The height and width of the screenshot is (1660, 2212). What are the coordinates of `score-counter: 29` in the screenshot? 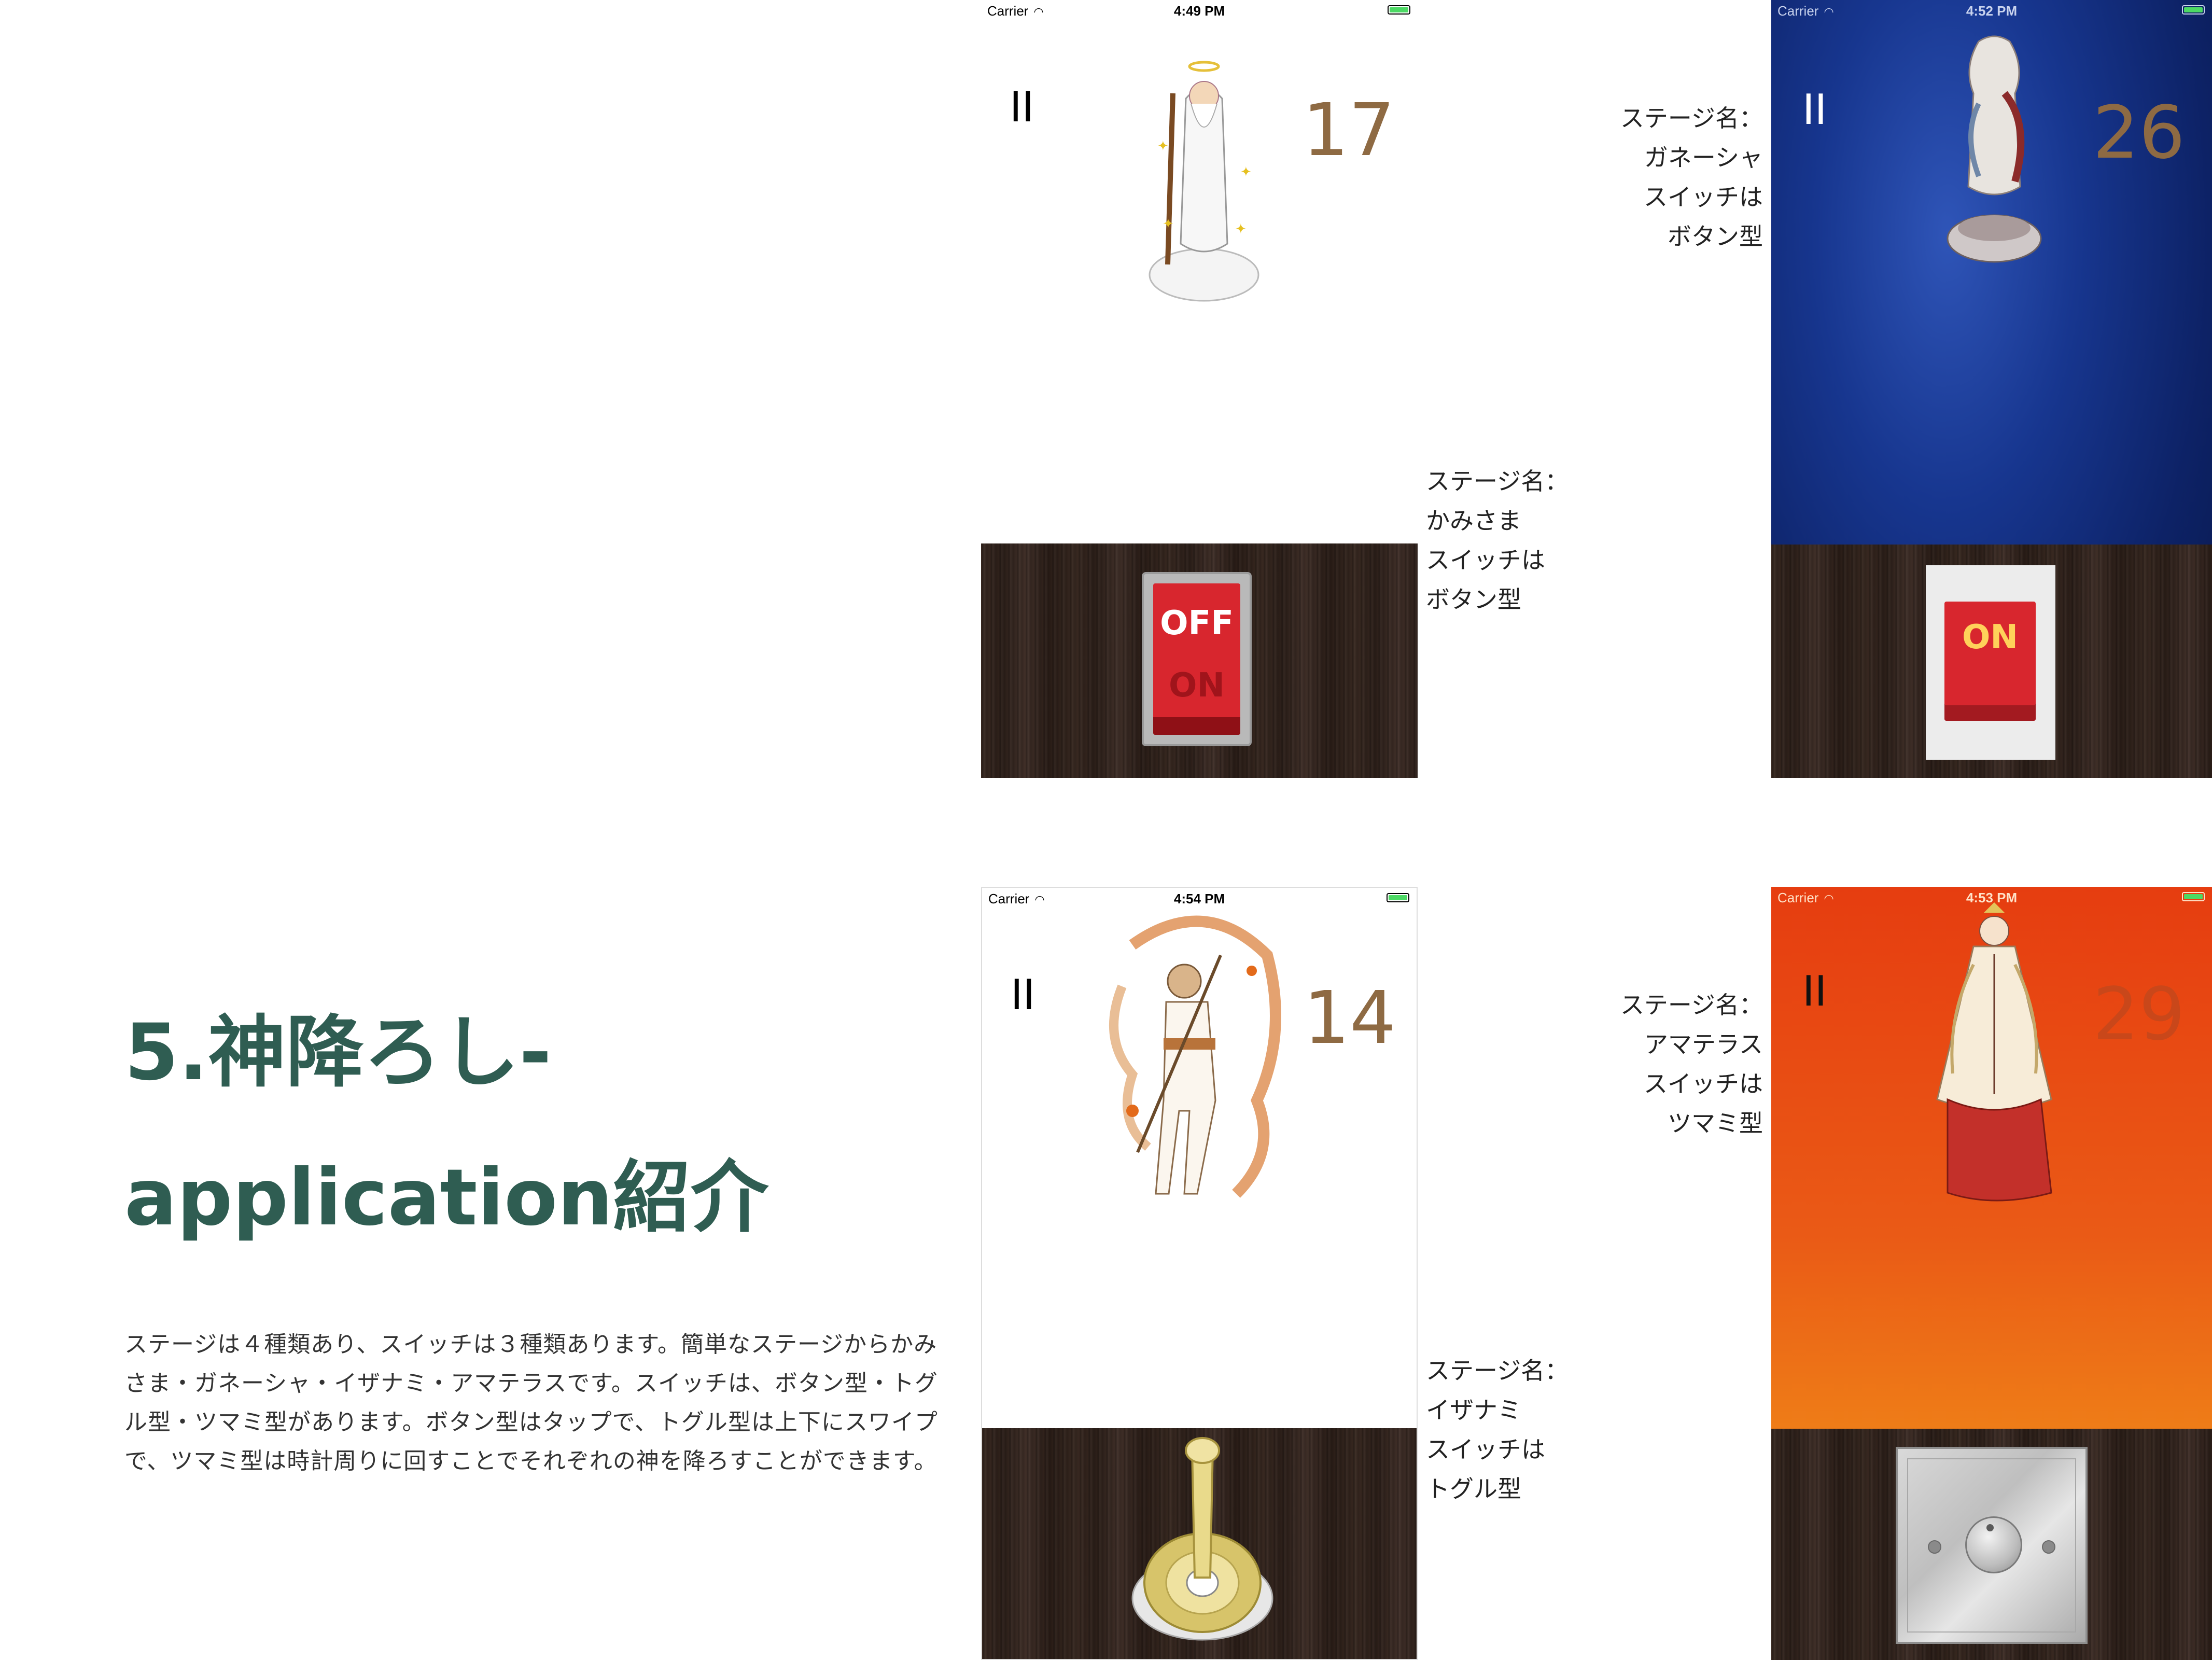 It's located at (2139, 1014).